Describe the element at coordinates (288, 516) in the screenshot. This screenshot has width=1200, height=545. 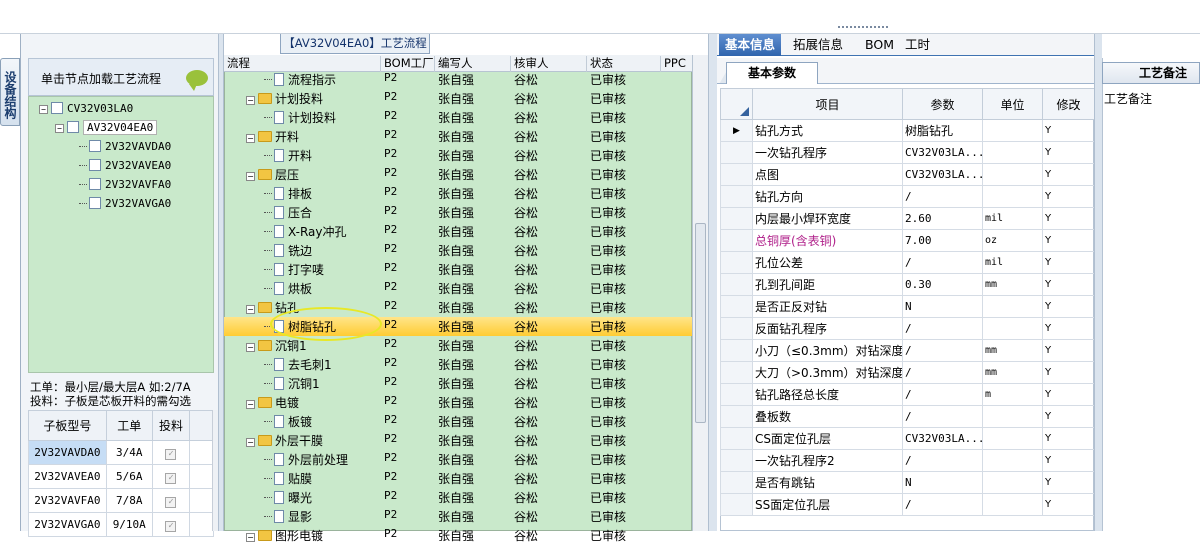
I see `process-node: 显影` at that location.